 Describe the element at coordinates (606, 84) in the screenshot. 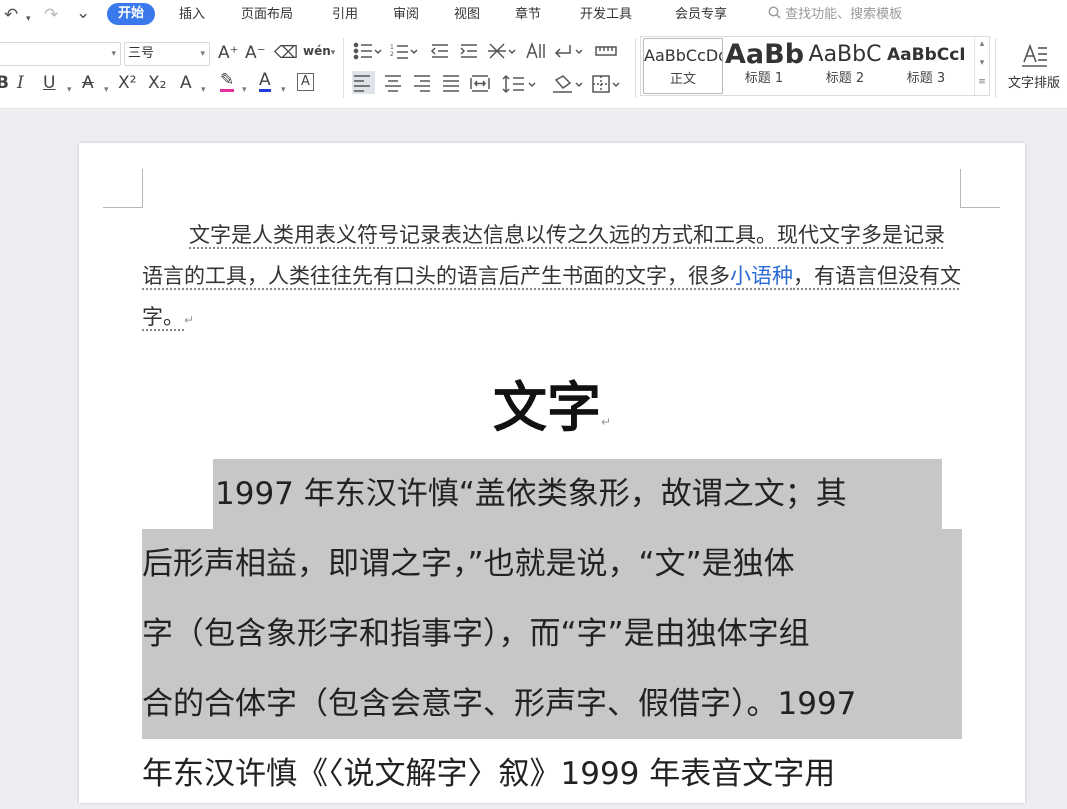

I see `borders-icon` at that location.